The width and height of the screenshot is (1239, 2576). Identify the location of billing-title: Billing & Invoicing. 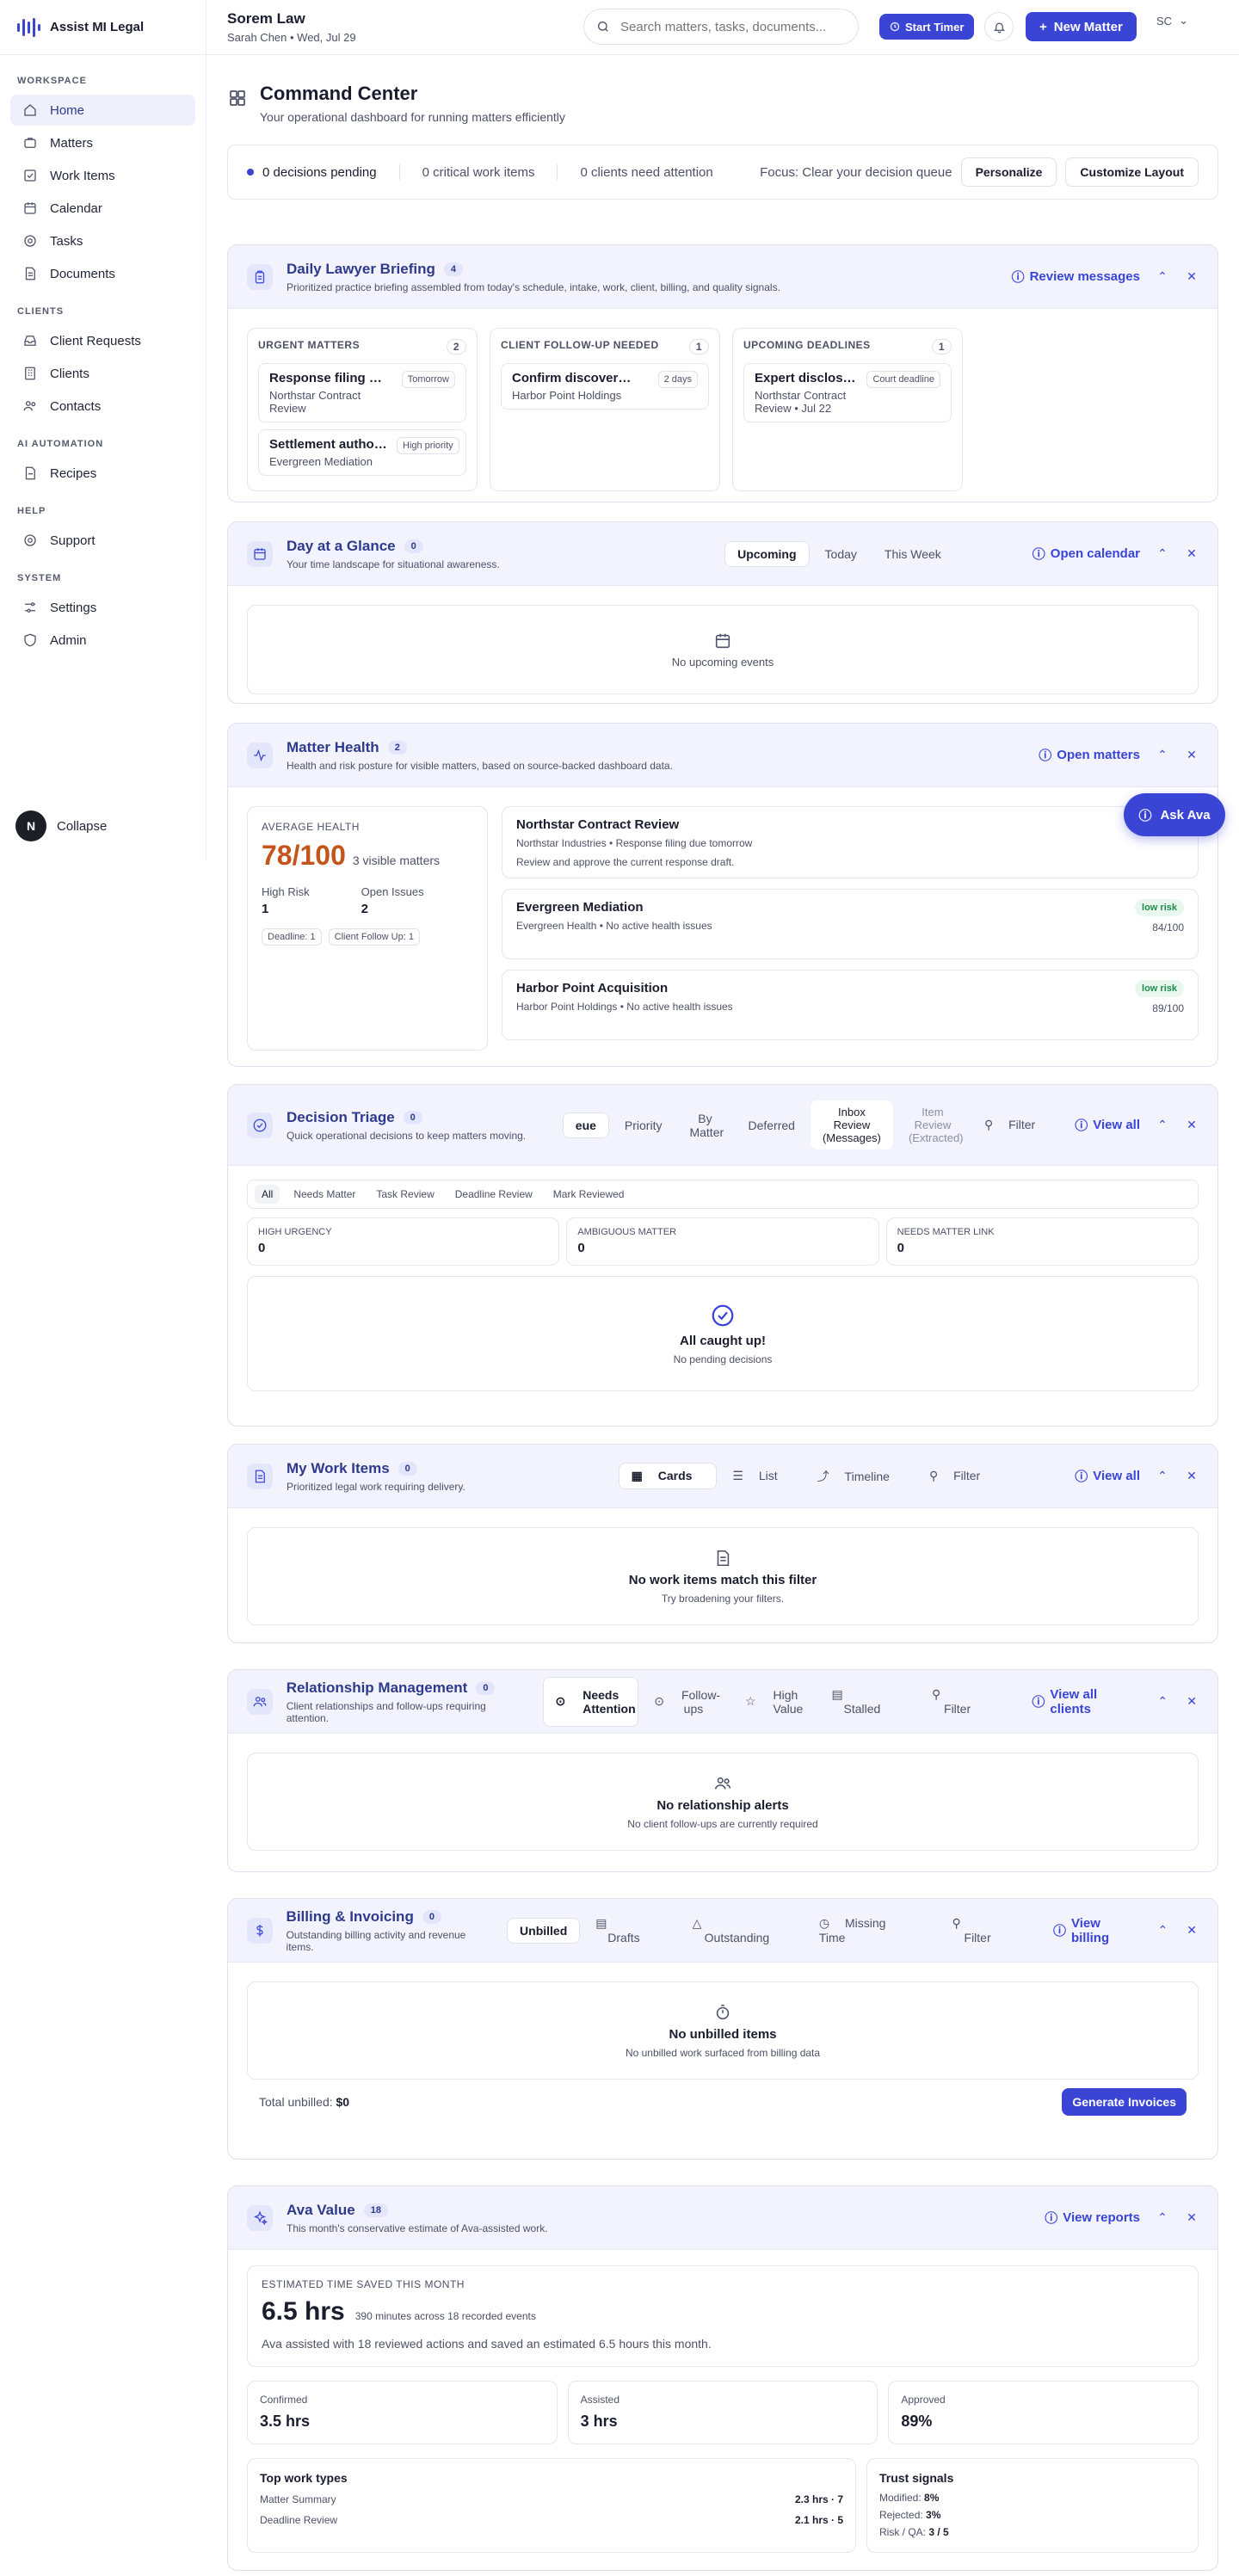
(350, 1917).